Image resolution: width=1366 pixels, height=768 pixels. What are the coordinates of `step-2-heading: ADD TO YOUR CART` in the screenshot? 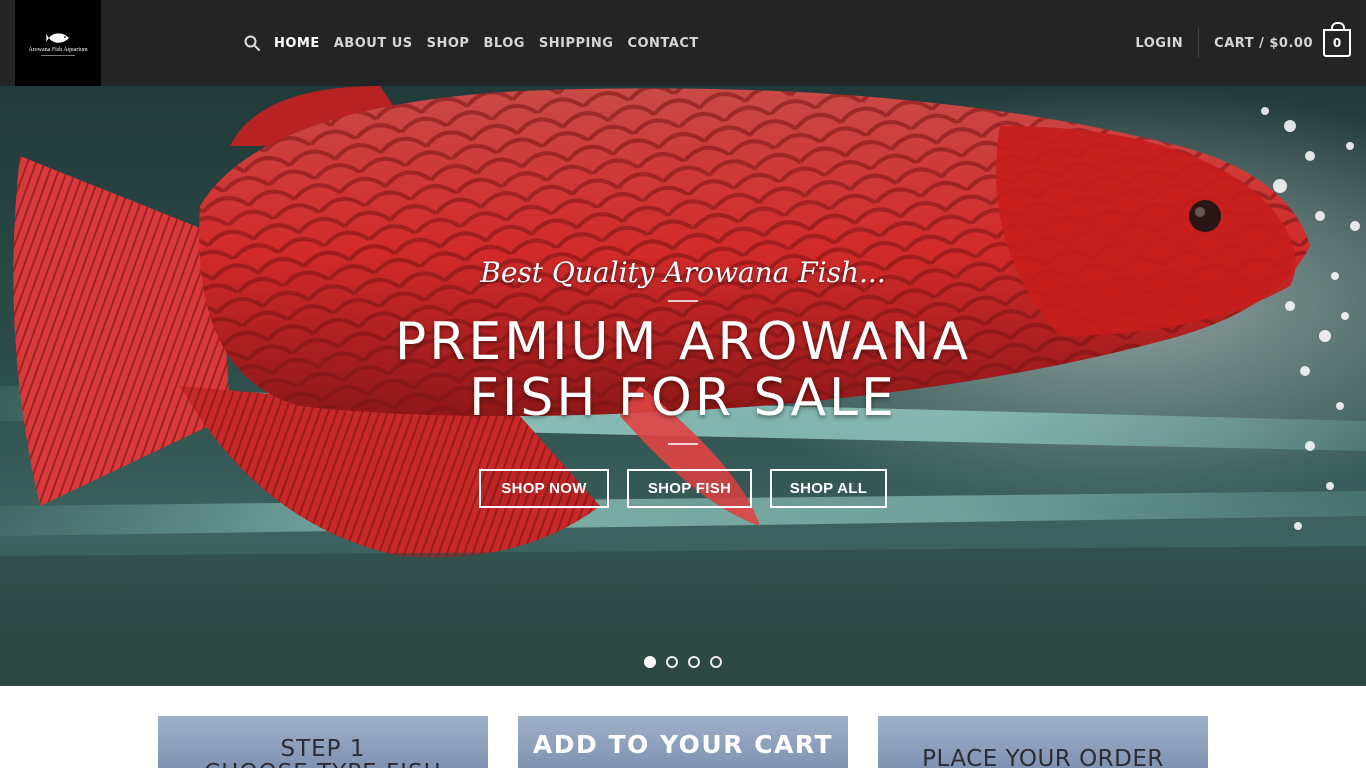 It's located at (683, 744).